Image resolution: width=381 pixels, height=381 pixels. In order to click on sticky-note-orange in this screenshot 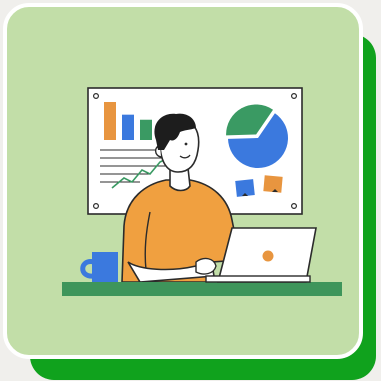, I will do `click(273, 184)`.